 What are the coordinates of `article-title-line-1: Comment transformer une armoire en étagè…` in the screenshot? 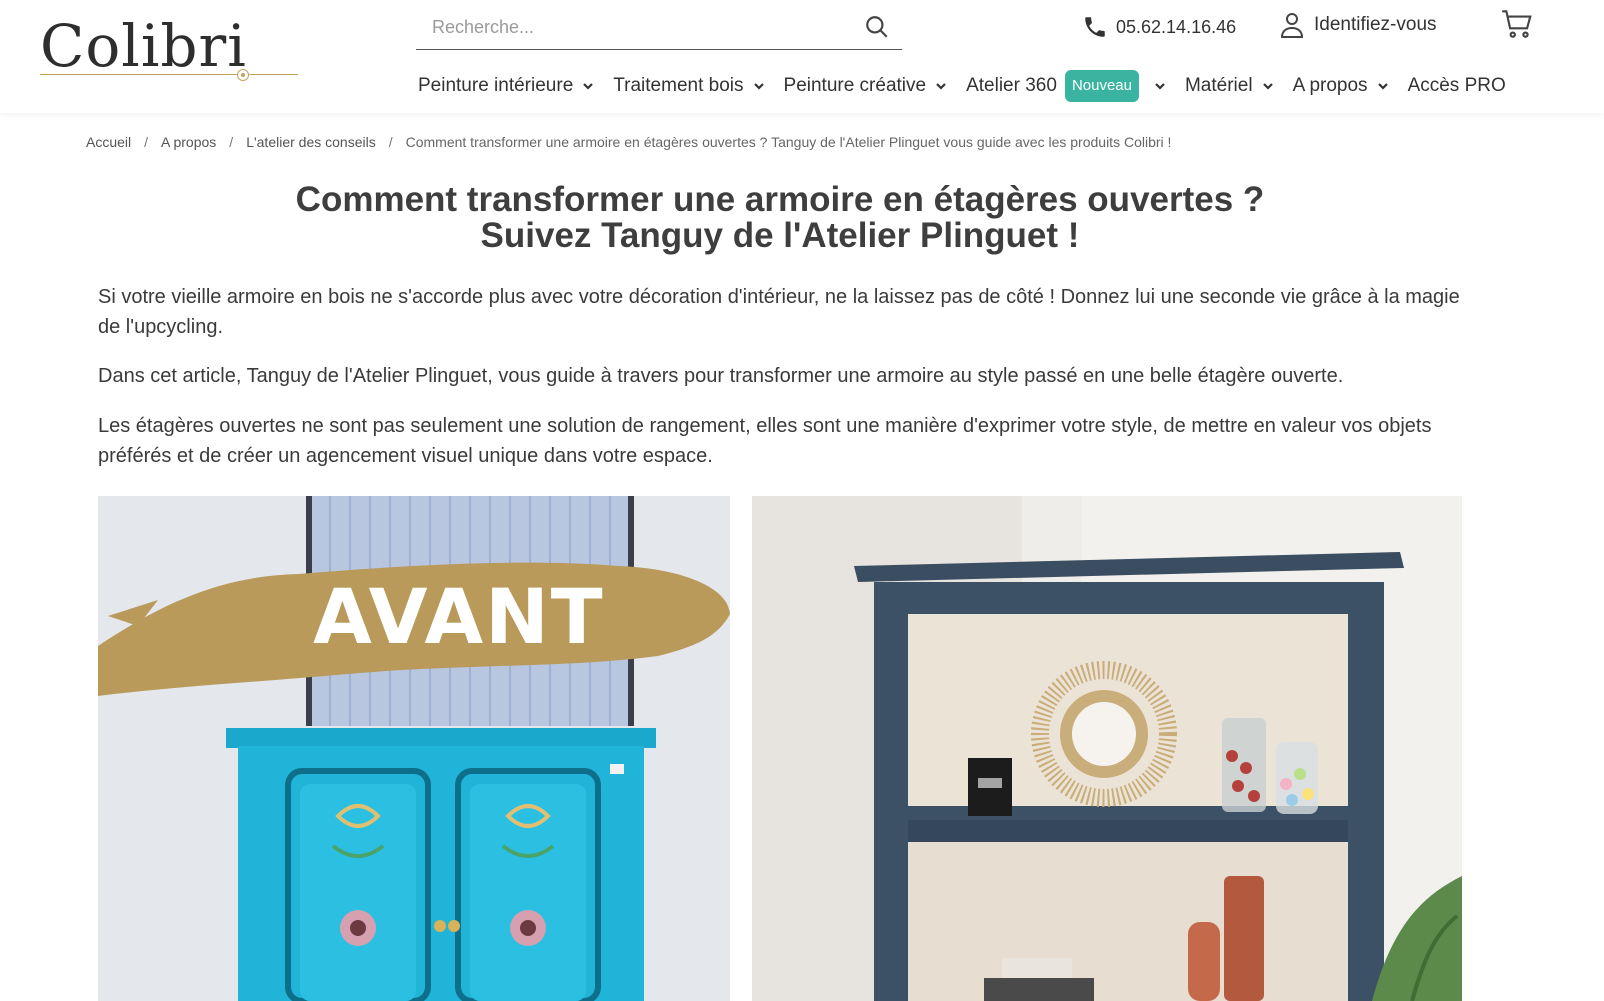 It's located at (780, 199).